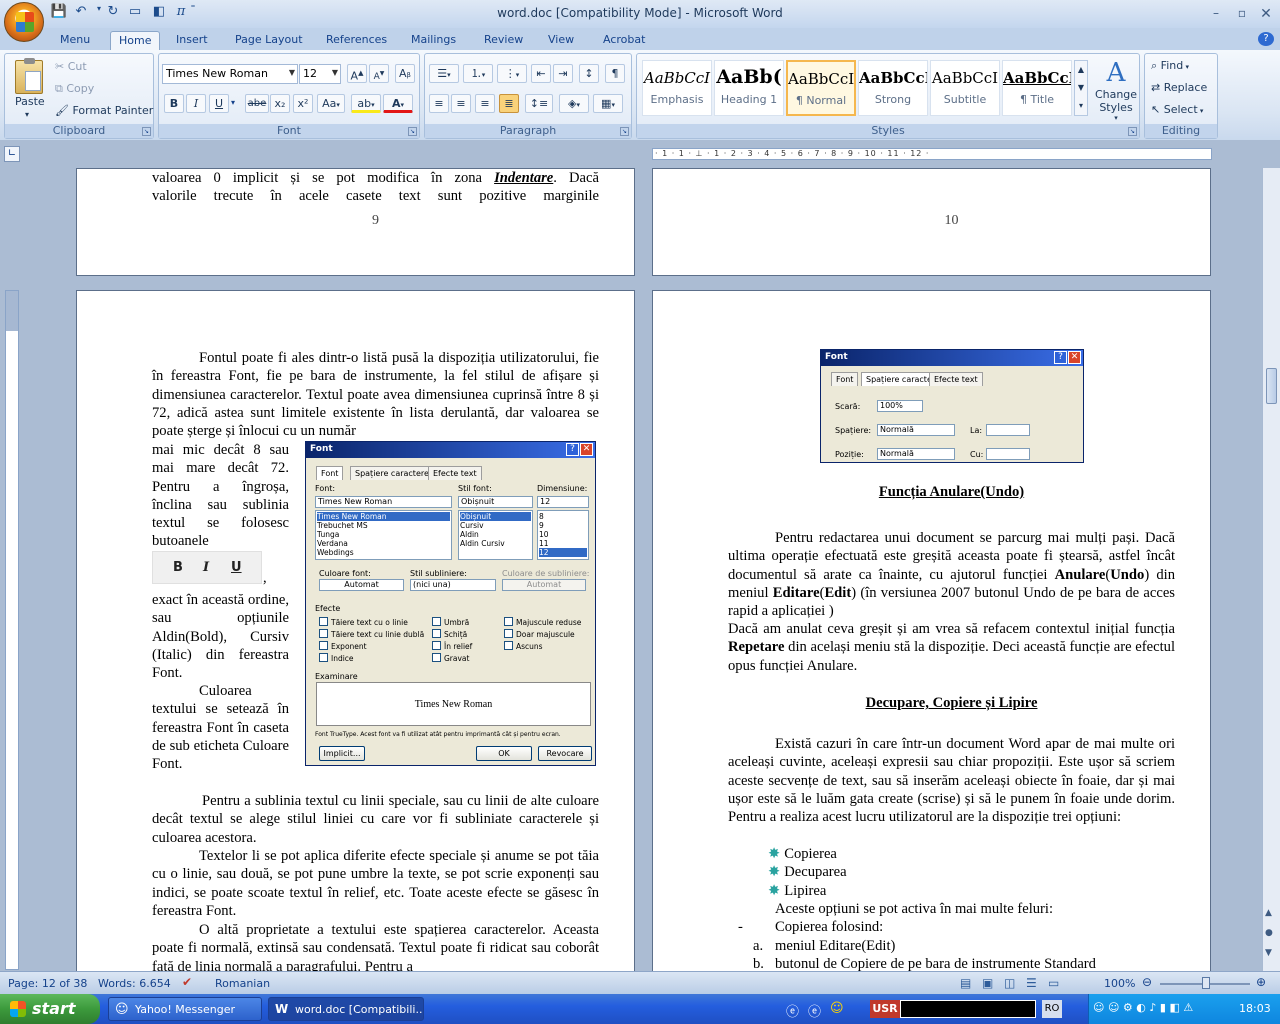 This screenshot has height=1024, width=1280. Describe the element at coordinates (485, 103) in the screenshot. I see `align-right-icon: ≡` at that location.